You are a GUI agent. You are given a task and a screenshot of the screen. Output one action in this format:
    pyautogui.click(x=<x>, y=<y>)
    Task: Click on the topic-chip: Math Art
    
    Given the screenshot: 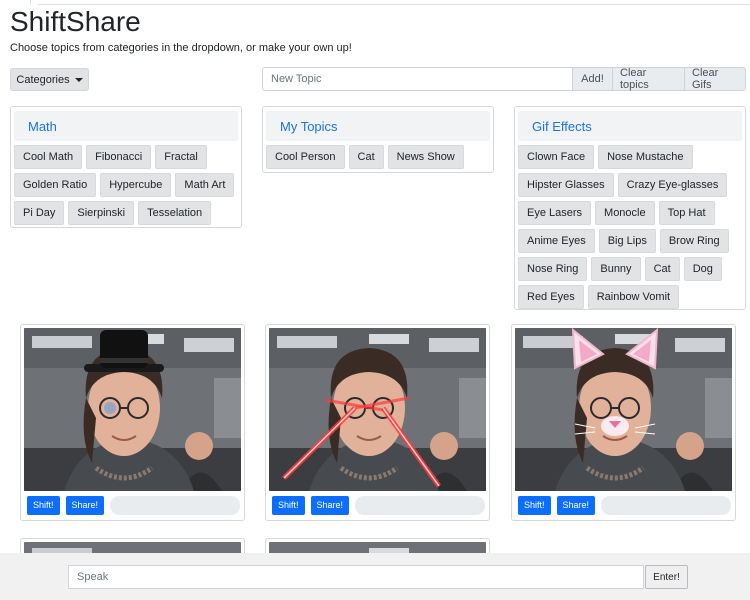 What is the action you would take?
    pyautogui.click(x=205, y=185)
    